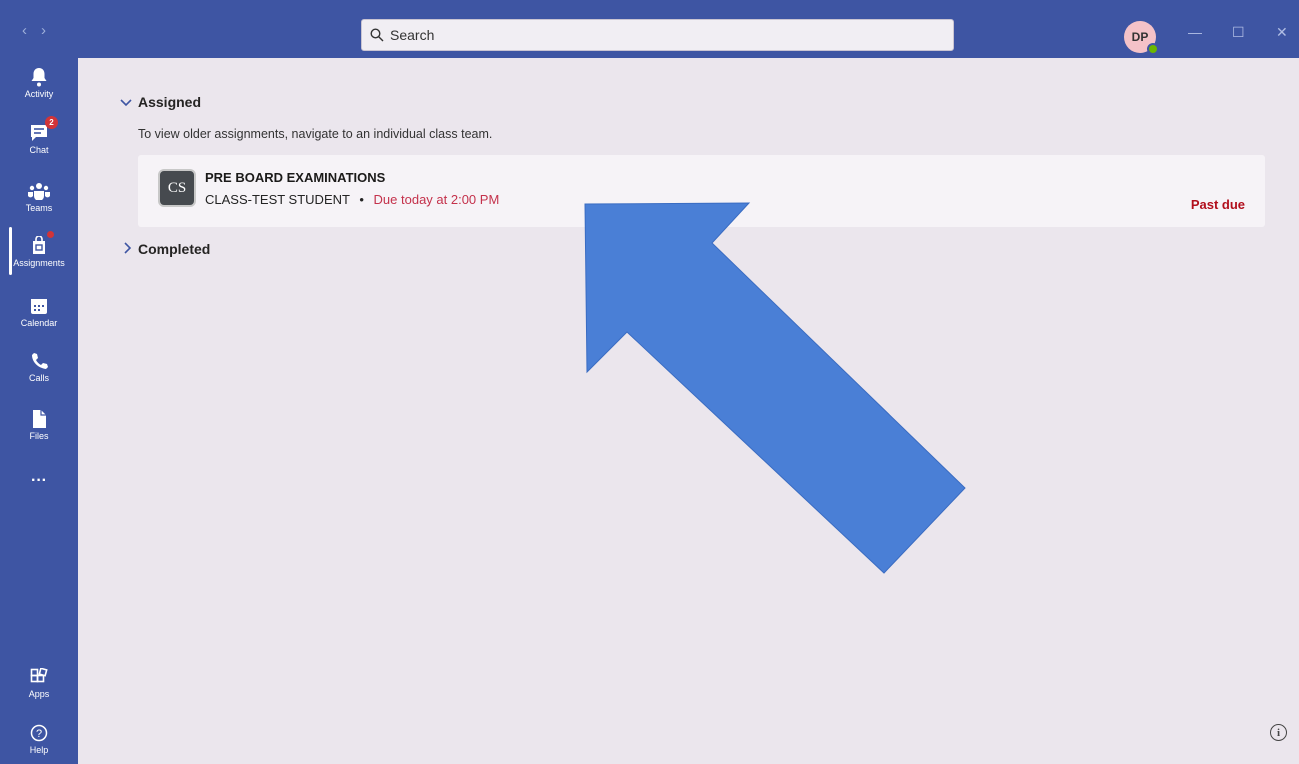 The height and width of the screenshot is (764, 1299). What do you see at coordinates (1282, 32) in the screenshot?
I see `close-button: ✕` at bounding box center [1282, 32].